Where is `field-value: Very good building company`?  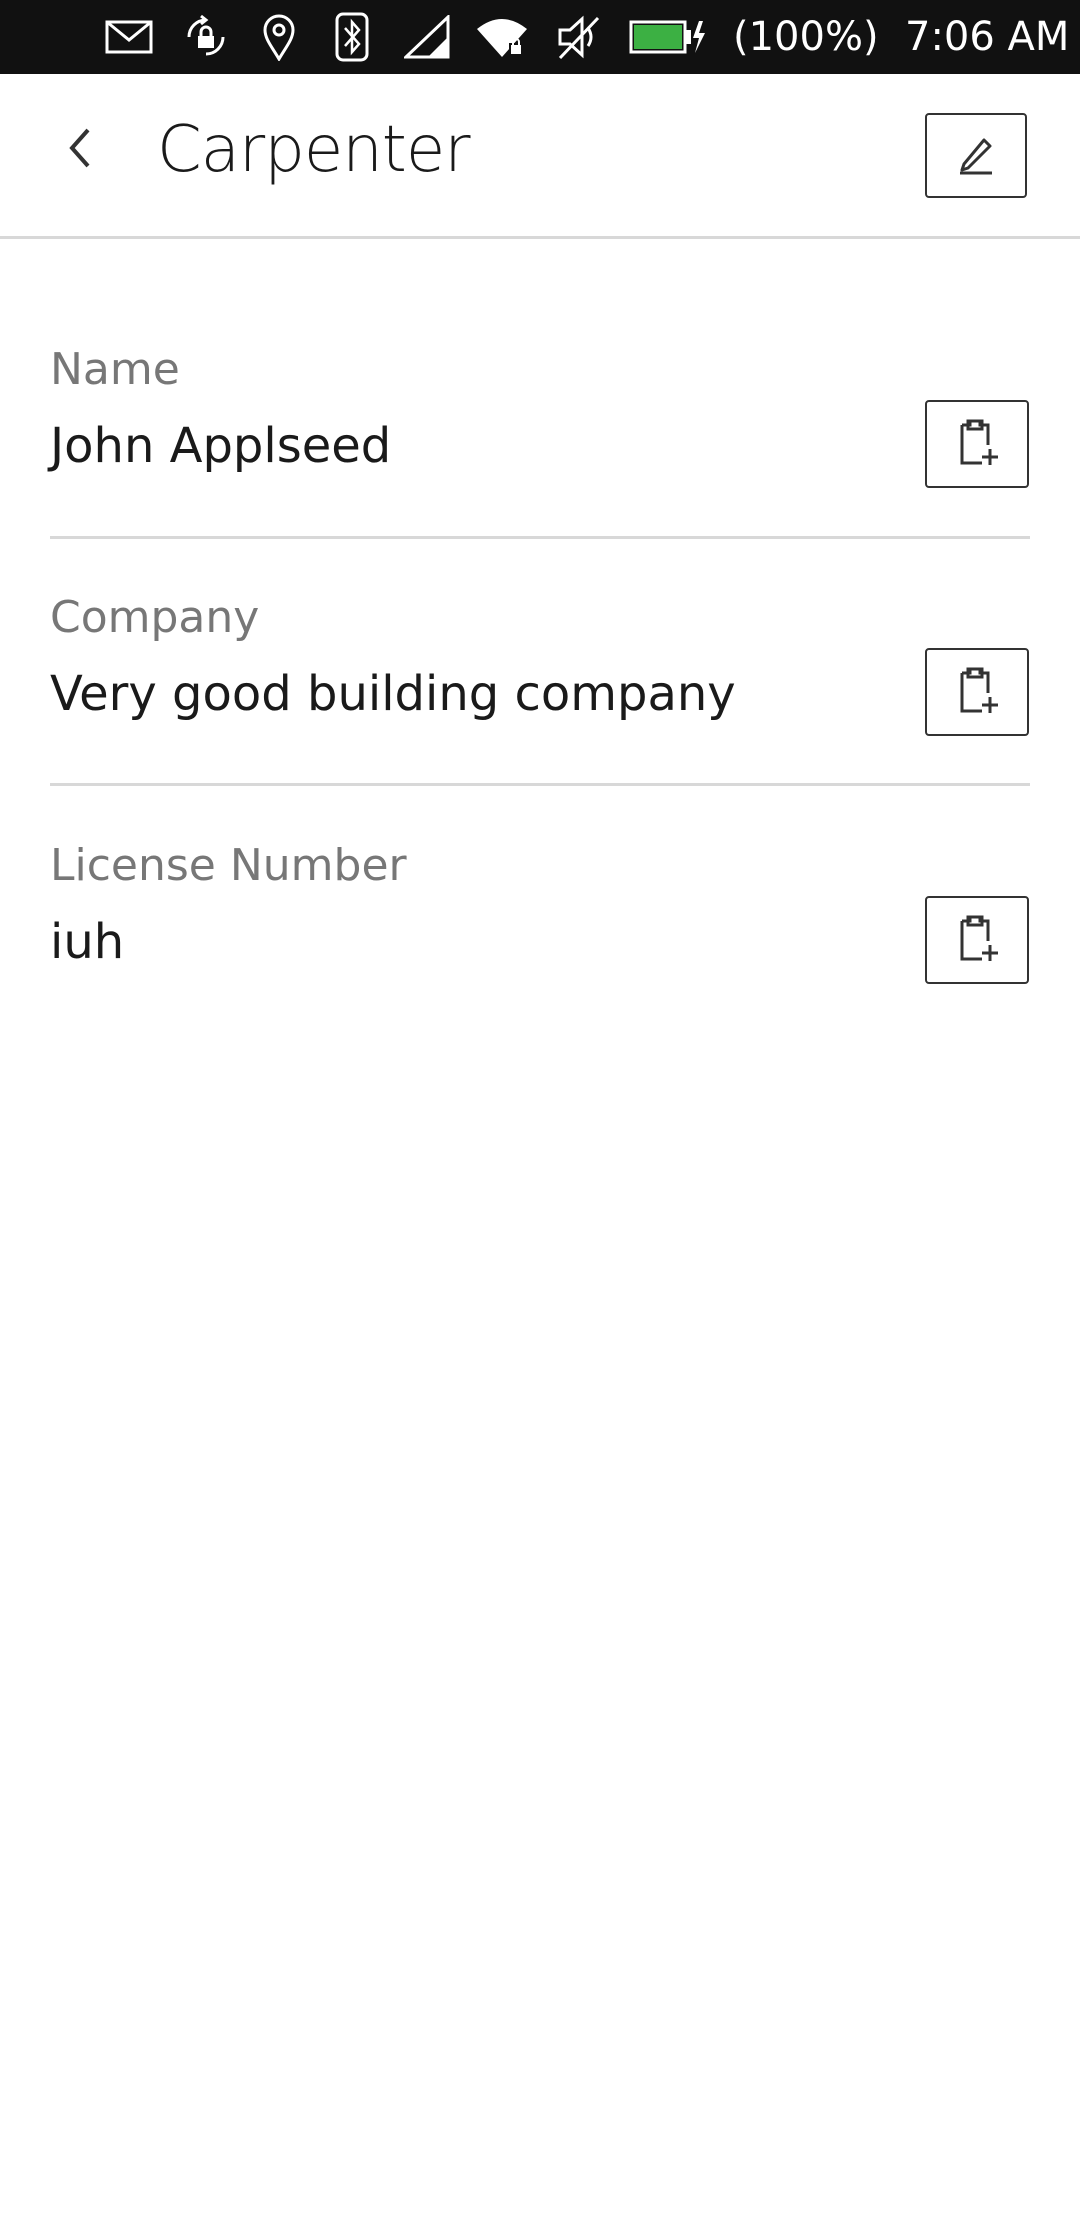
field-value: Very good building company is located at coordinates (393, 694).